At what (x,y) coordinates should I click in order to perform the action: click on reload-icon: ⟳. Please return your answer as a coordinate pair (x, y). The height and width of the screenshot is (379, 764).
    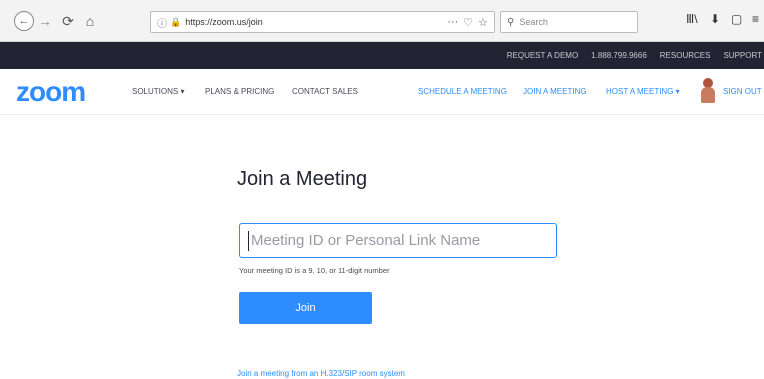
    Looking at the image, I should click on (68, 21).